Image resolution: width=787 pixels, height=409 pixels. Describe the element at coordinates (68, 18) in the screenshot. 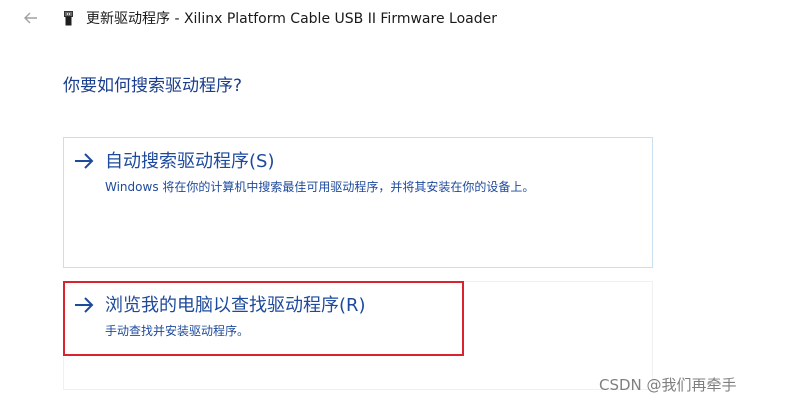

I see `usb-device-icon` at that location.